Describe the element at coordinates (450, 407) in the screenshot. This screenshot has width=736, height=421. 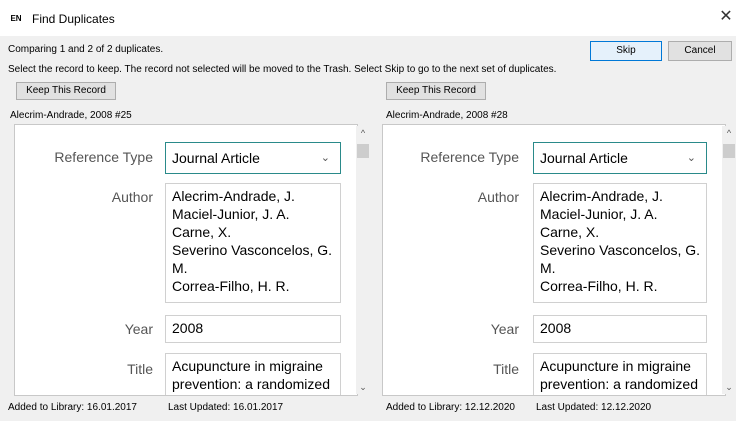
I see `added-date-right: Added to Library: 12.12.2020` at that location.